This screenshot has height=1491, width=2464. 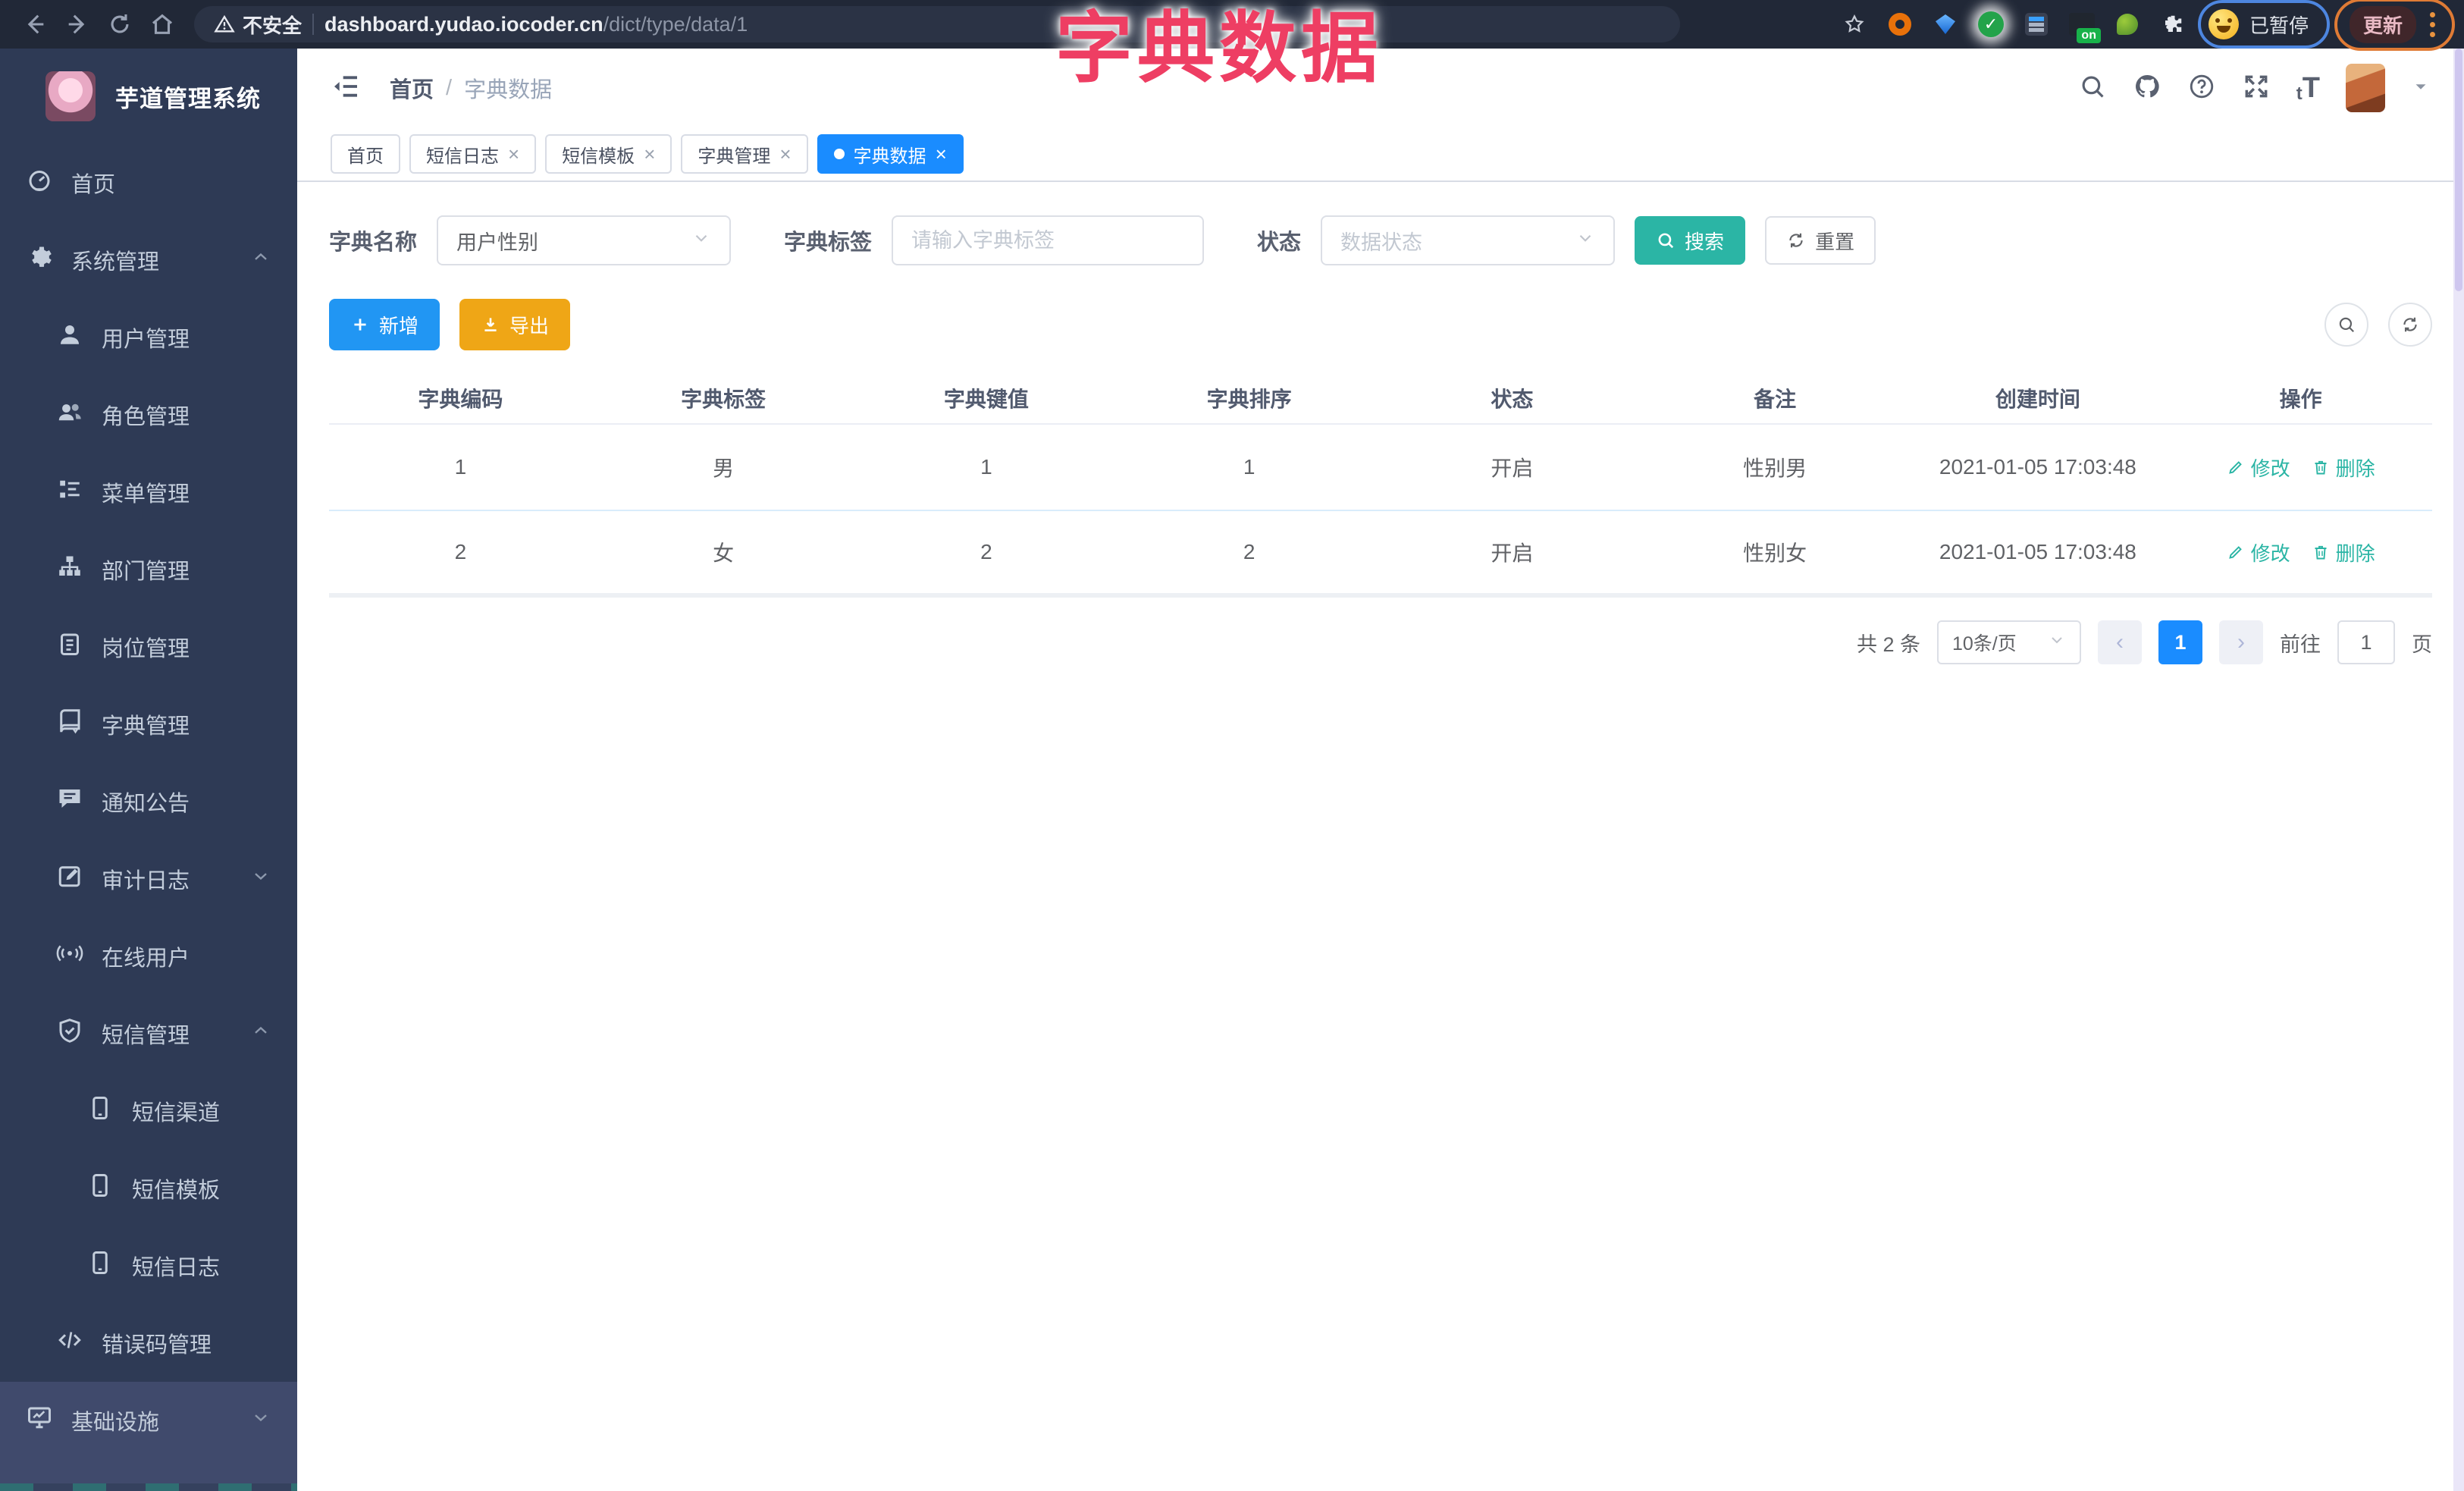 I want to click on tag-tab: 字典管理 ×, so click(x=745, y=154).